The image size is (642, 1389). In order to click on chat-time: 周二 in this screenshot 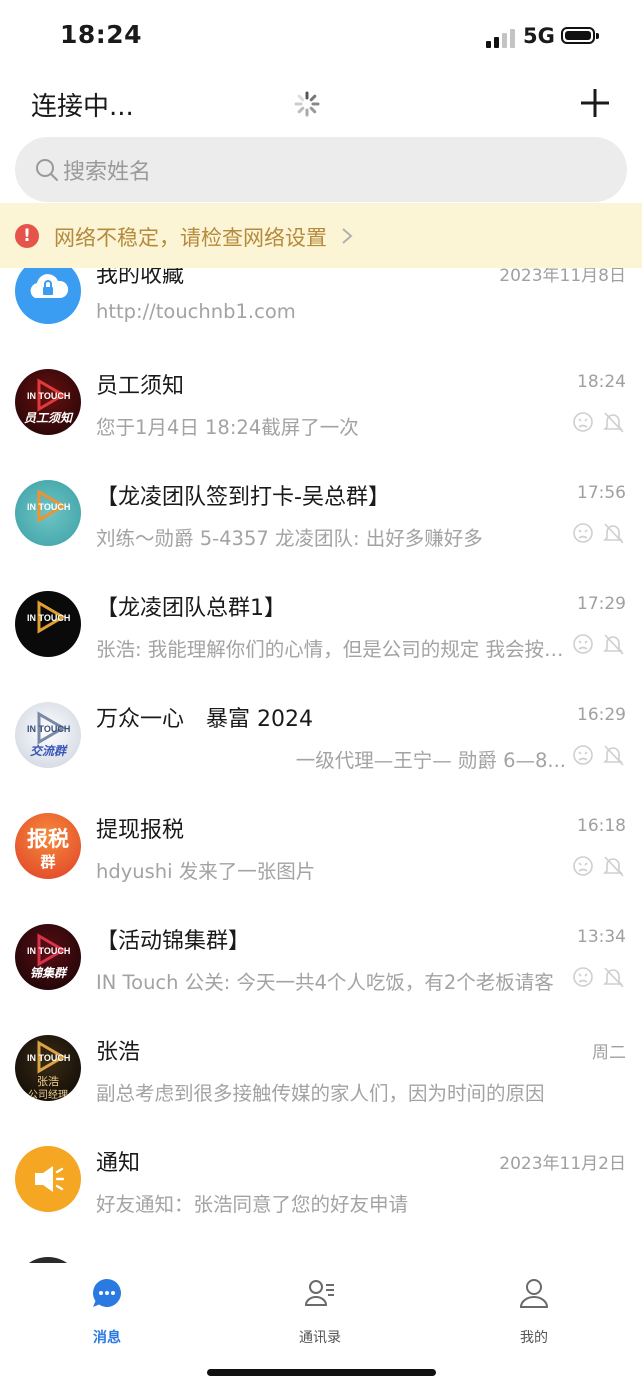, I will do `click(609, 1053)`.